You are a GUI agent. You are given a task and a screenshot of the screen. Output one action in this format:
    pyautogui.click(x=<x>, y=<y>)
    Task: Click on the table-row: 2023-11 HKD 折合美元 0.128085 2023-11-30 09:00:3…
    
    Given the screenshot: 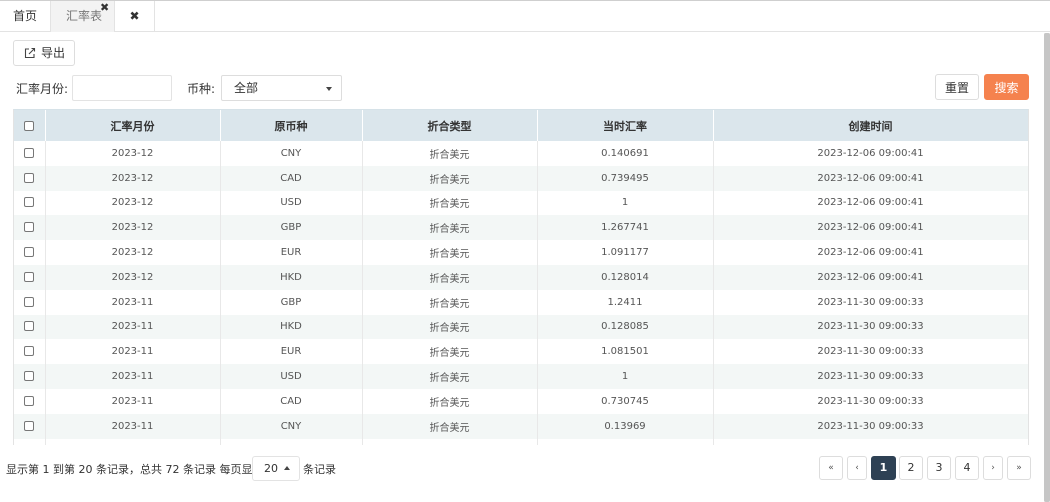 What is the action you would take?
    pyautogui.click(x=521, y=327)
    